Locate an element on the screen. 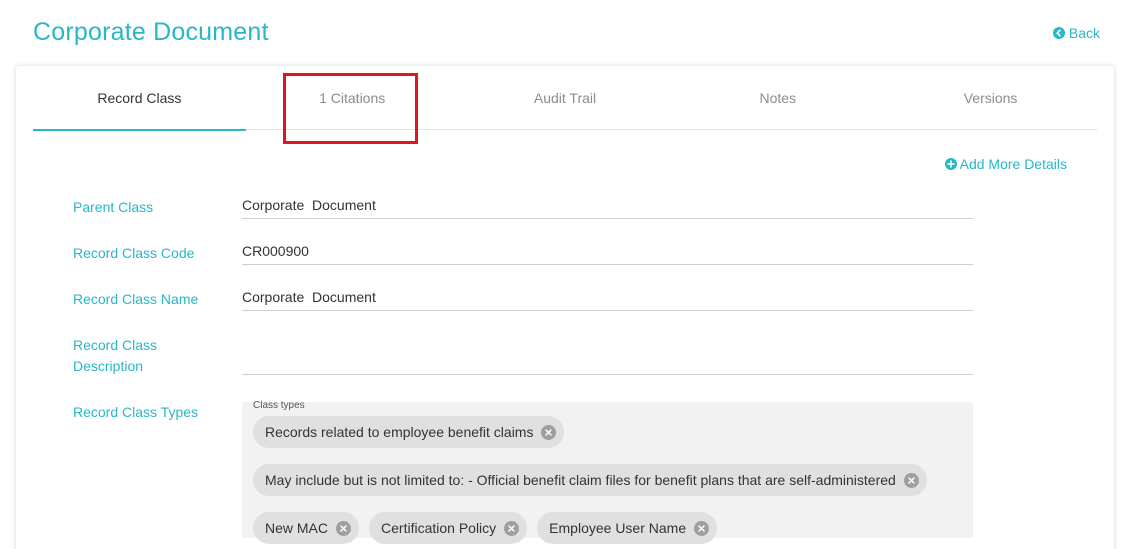 Image resolution: width=1126 pixels, height=549 pixels. class-type-chip: Certification Policy is located at coordinates (448, 528).